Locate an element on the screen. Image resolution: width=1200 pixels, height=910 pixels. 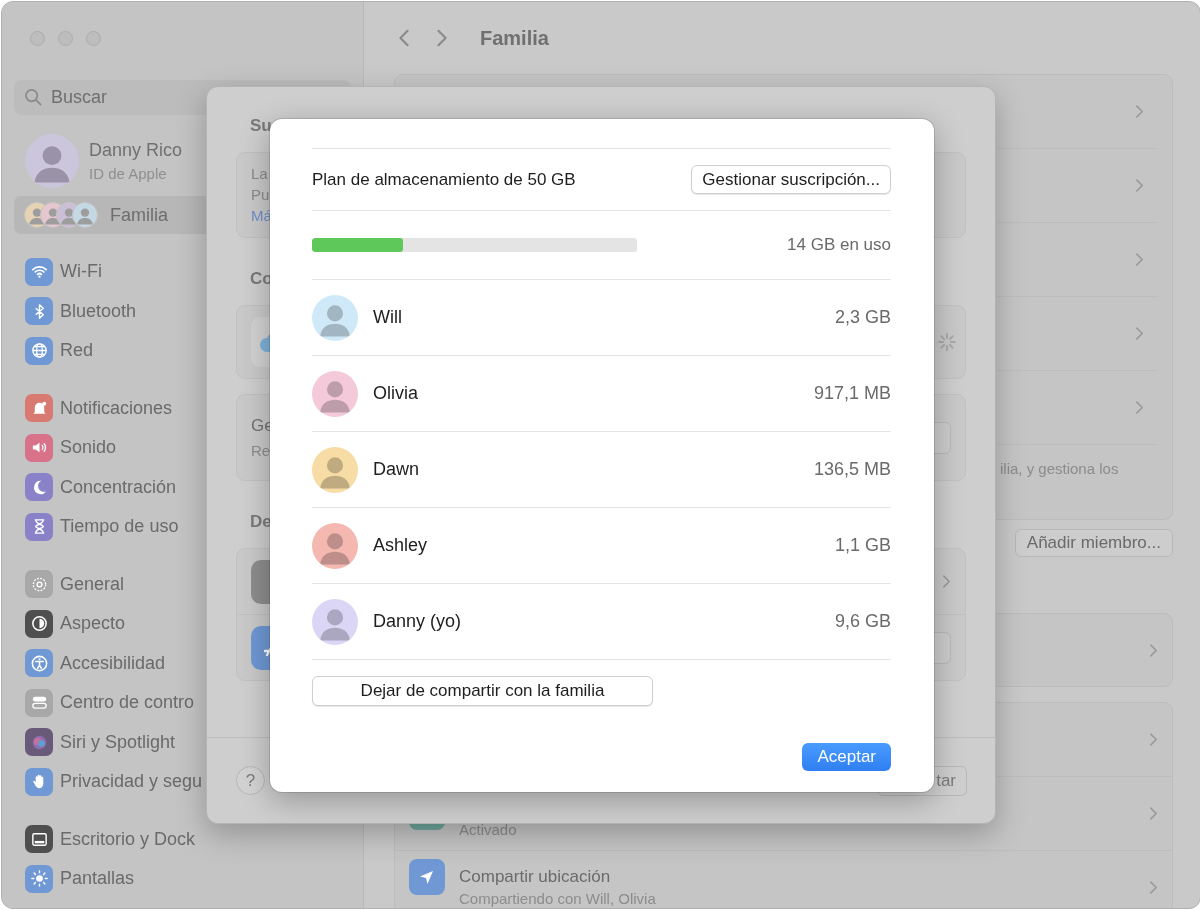
member-usage: 9,6 GB is located at coordinates (862, 621).